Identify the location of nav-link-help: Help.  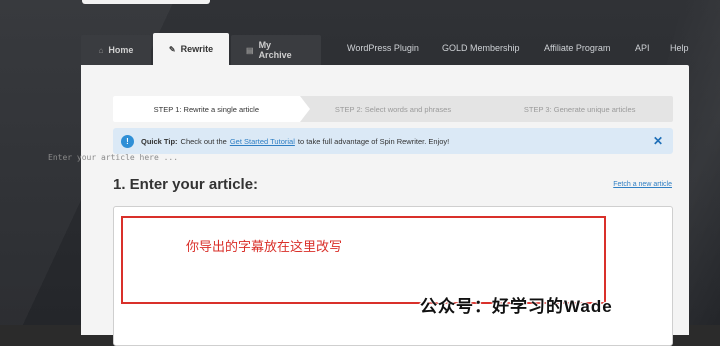
(679, 48).